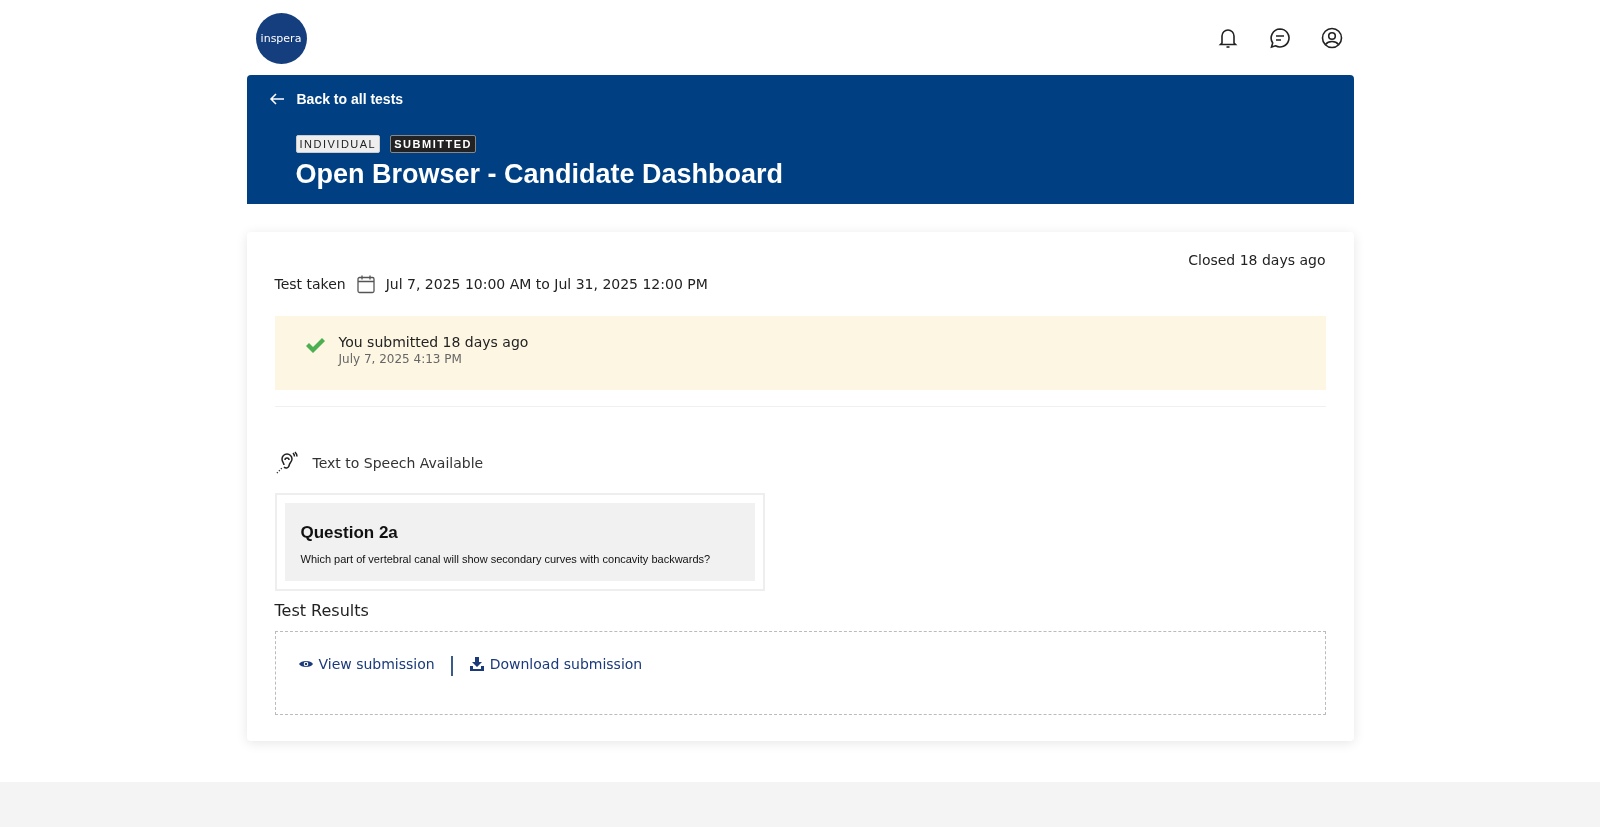  What do you see at coordinates (1279, 37) in the screenshot?
I see `chat-icon` at bounding box center [1279, 37].